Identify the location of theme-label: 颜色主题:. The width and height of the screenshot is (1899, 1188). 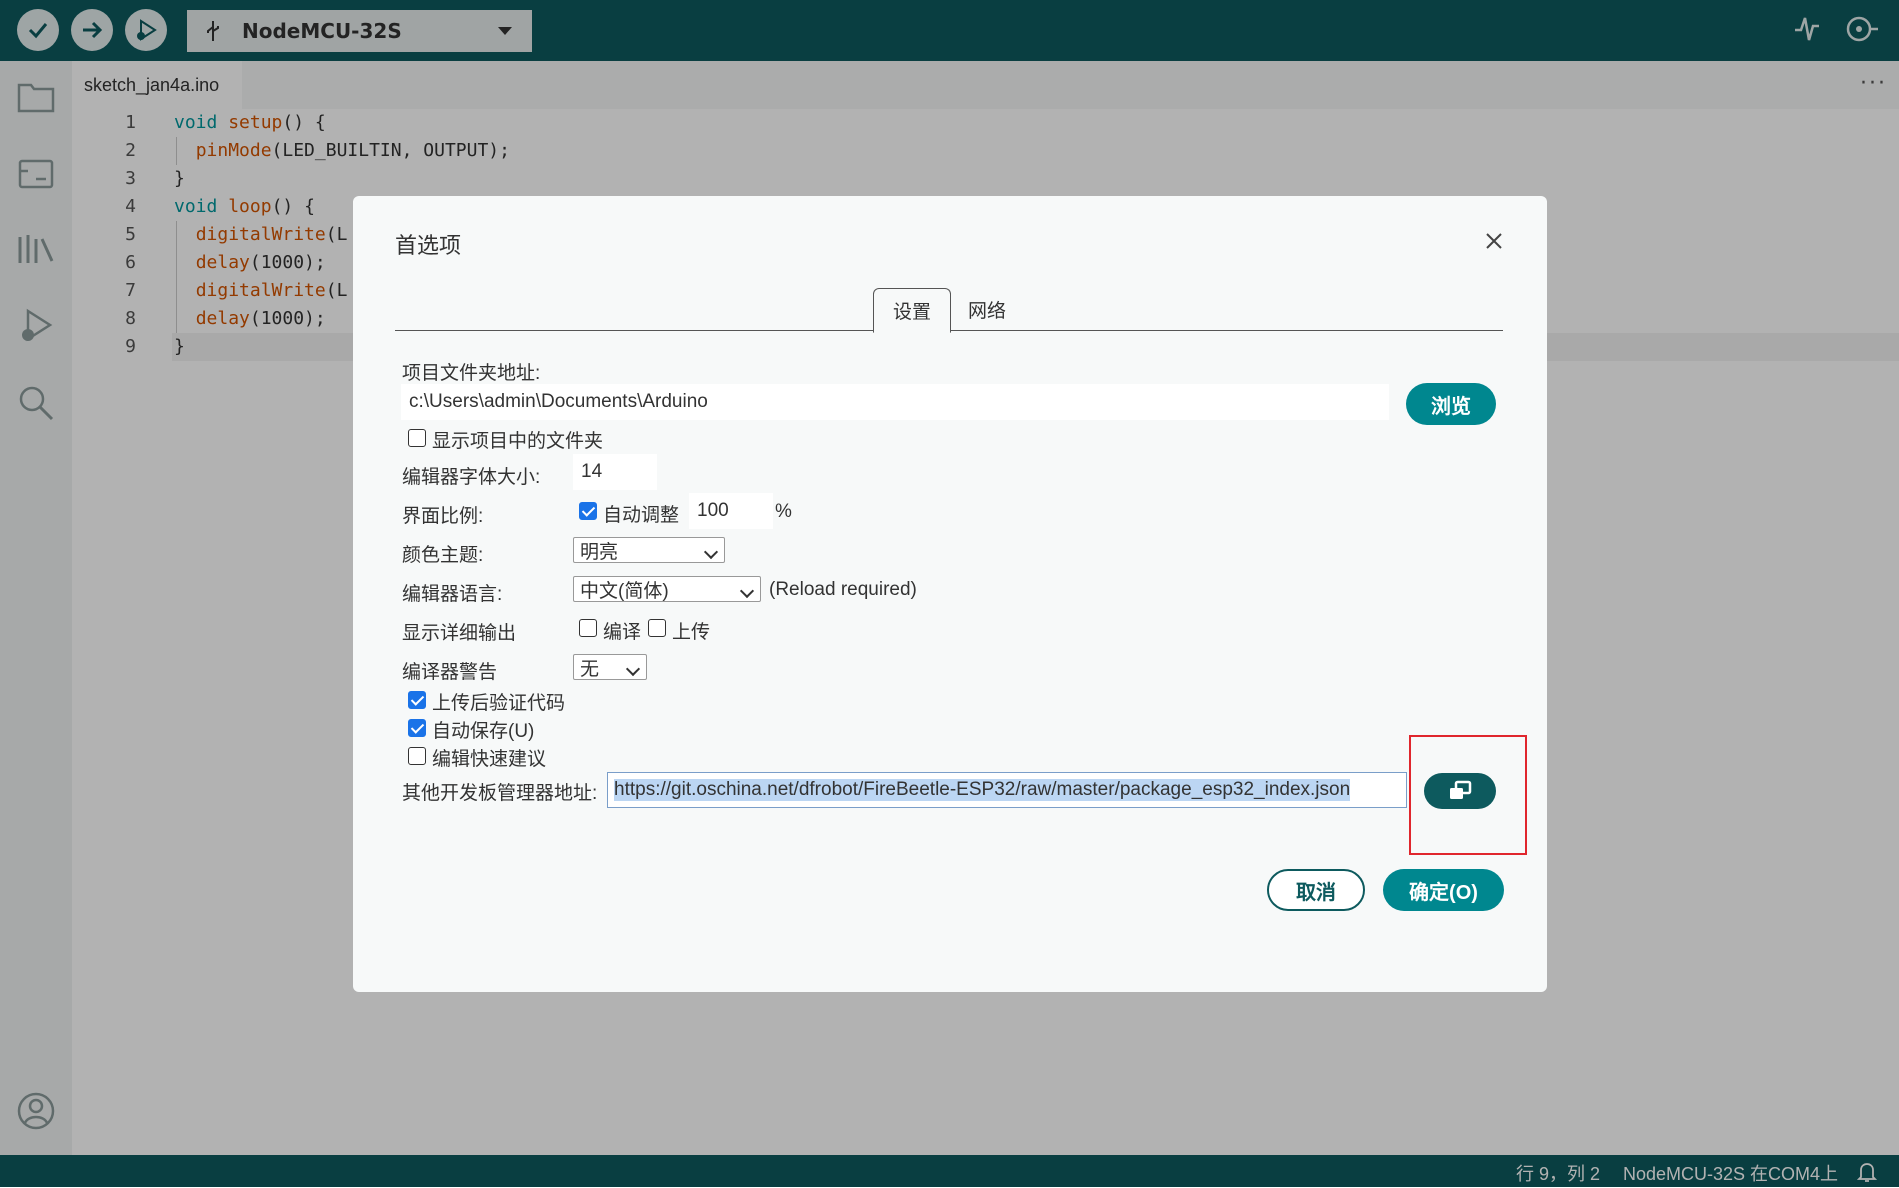
(443, 555).